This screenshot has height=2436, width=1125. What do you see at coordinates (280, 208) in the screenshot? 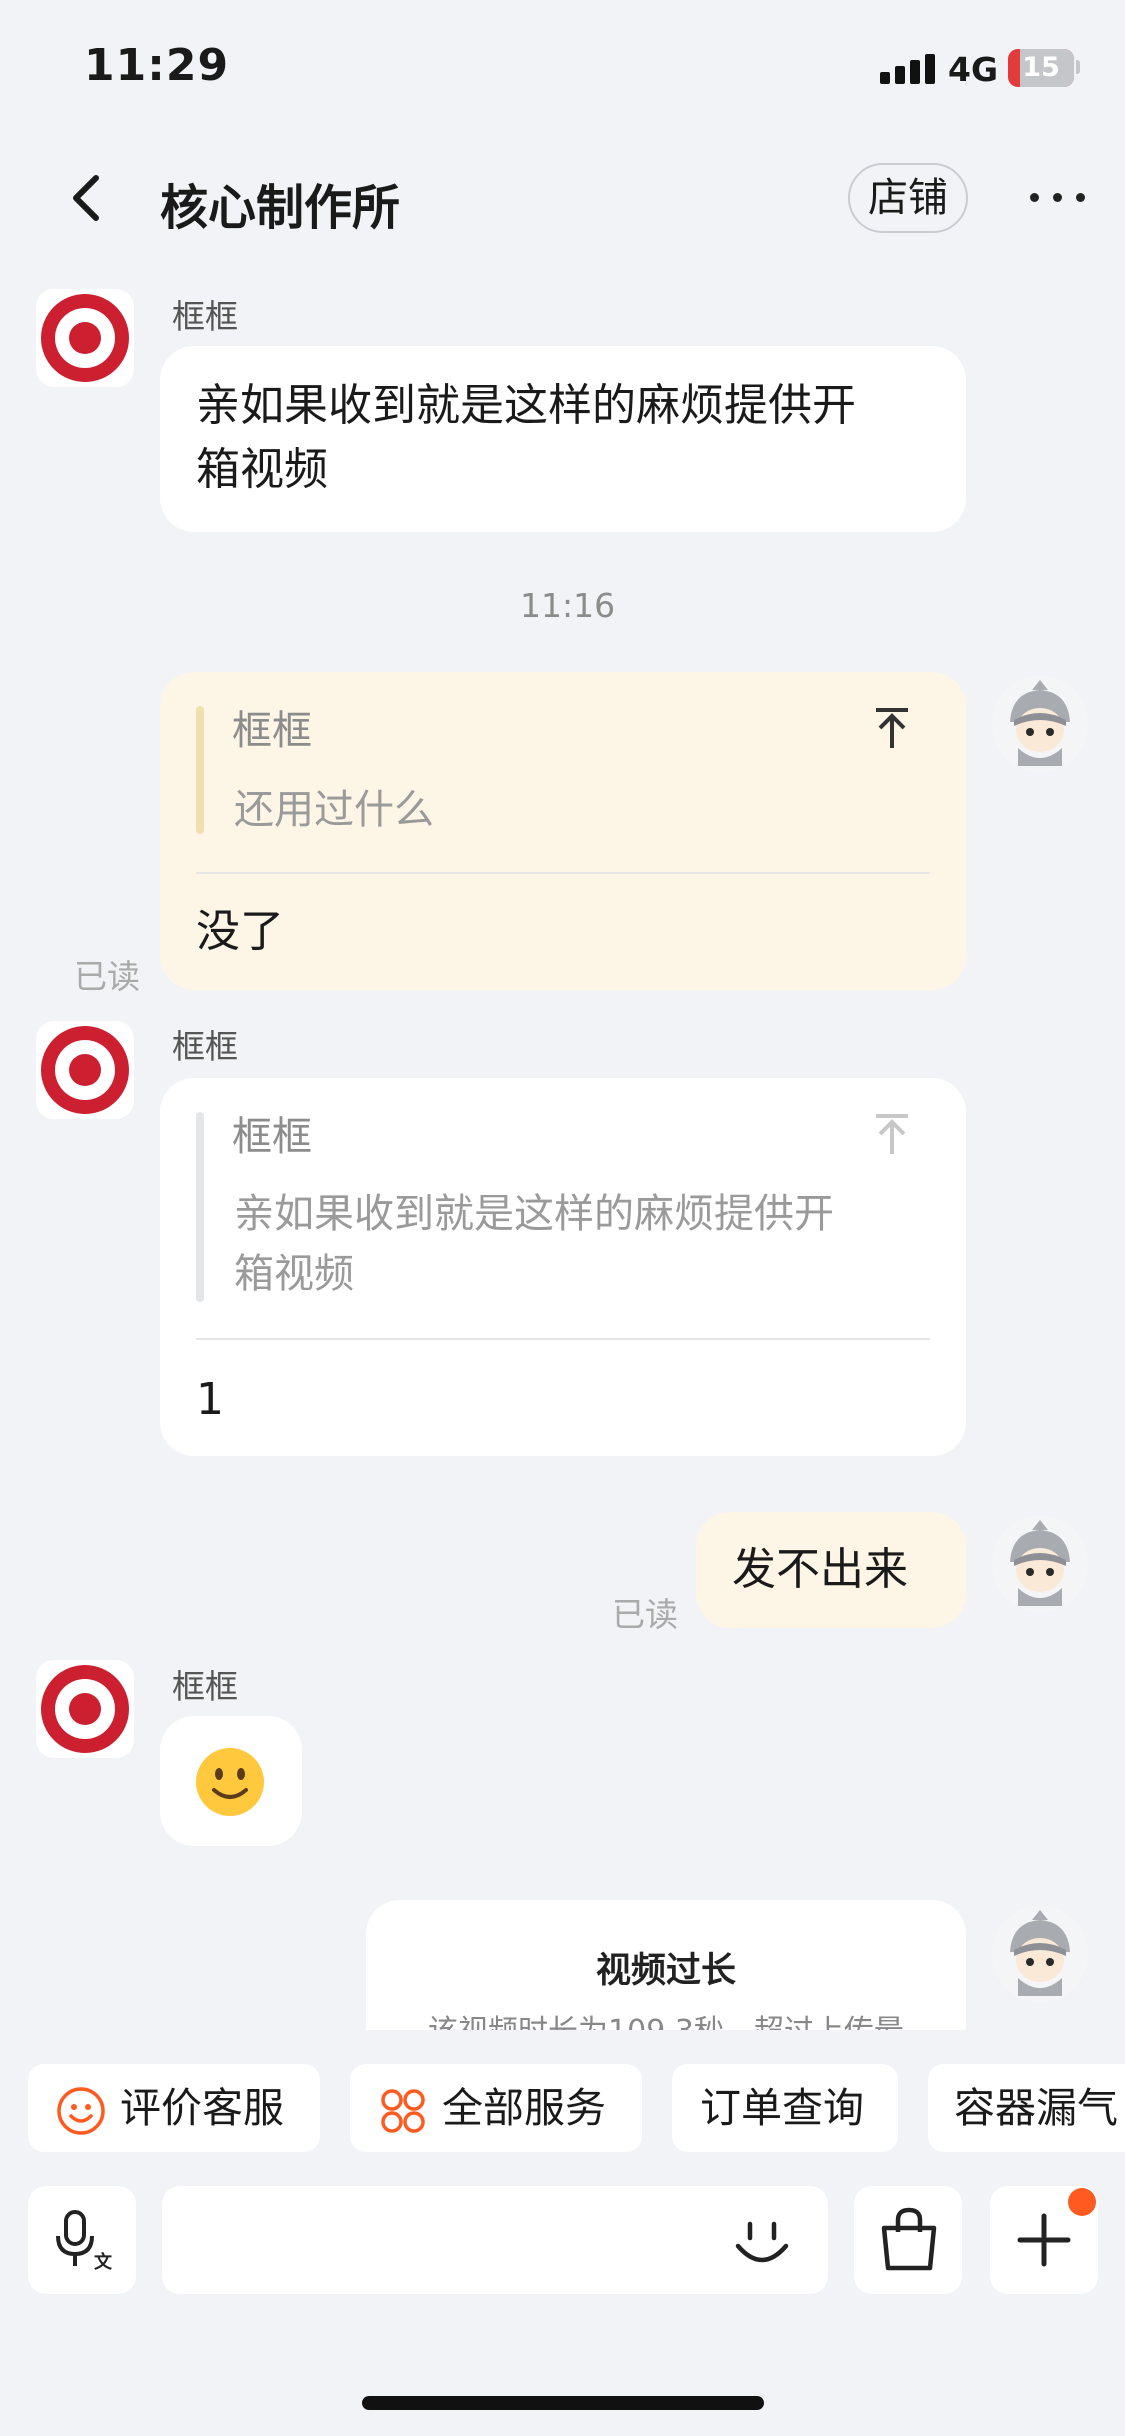
I see `page-title: 核心制作所` at bounding box center [280, 208].